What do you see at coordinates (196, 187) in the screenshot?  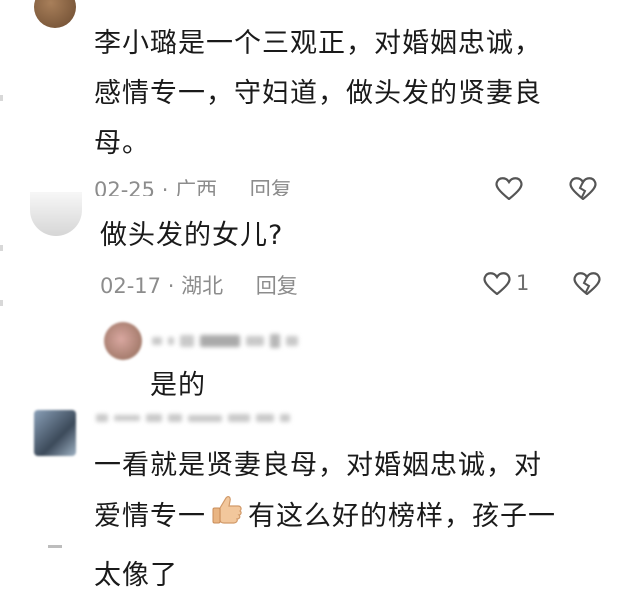 I see `comment-location: 广西` at bounding box center [196, 187].